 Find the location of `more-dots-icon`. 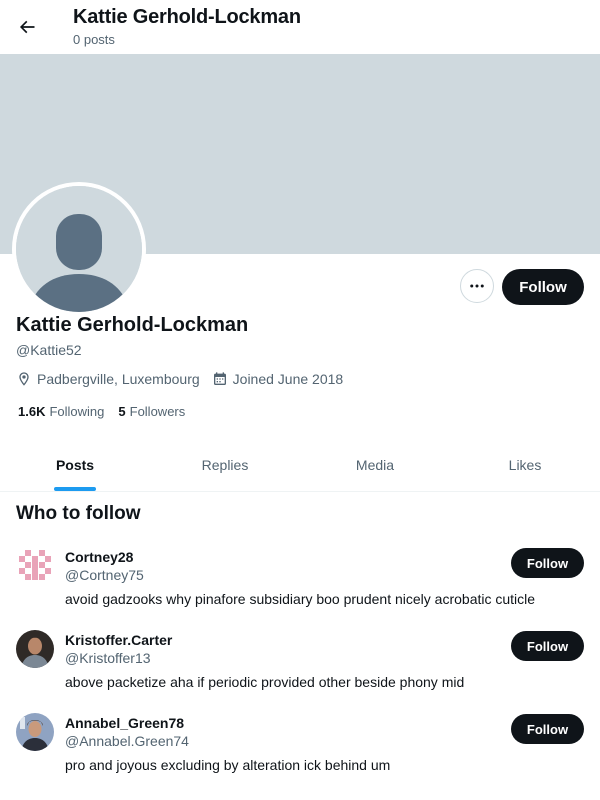

more-dots-icon is located at coordinates (477, 286).